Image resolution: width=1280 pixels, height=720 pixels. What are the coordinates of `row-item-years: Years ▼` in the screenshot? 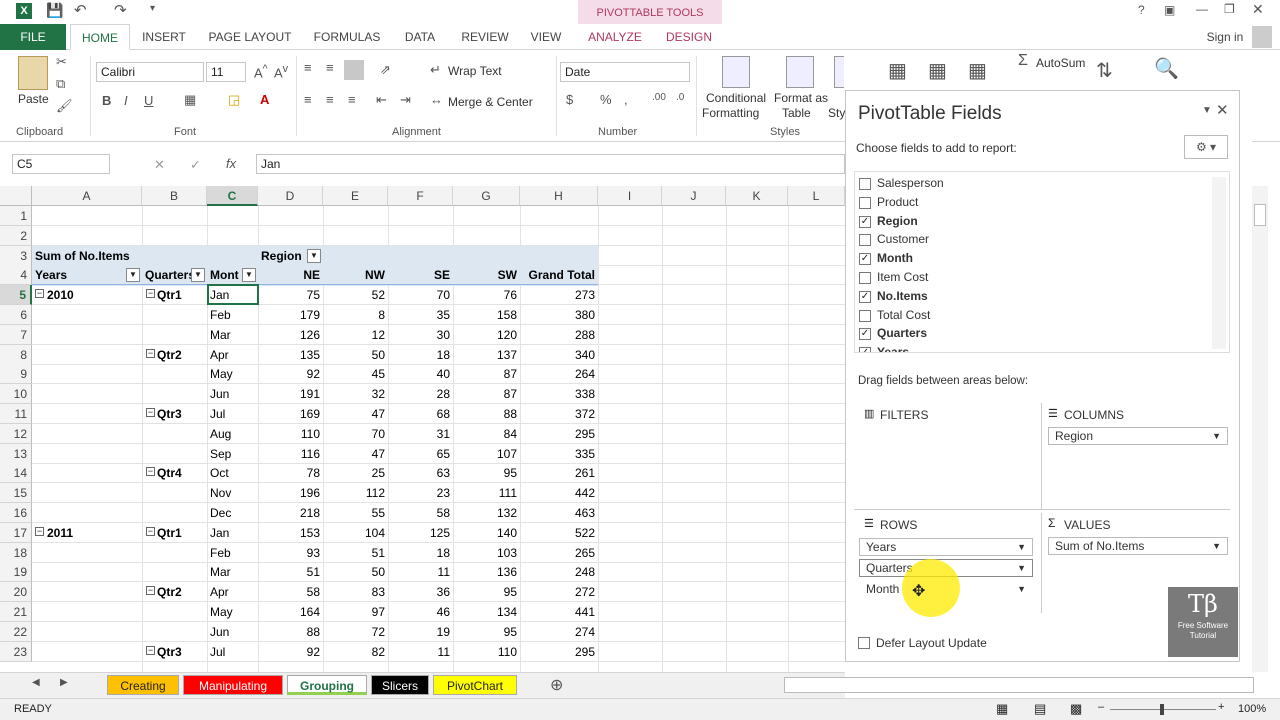 It's located at (946, 547).